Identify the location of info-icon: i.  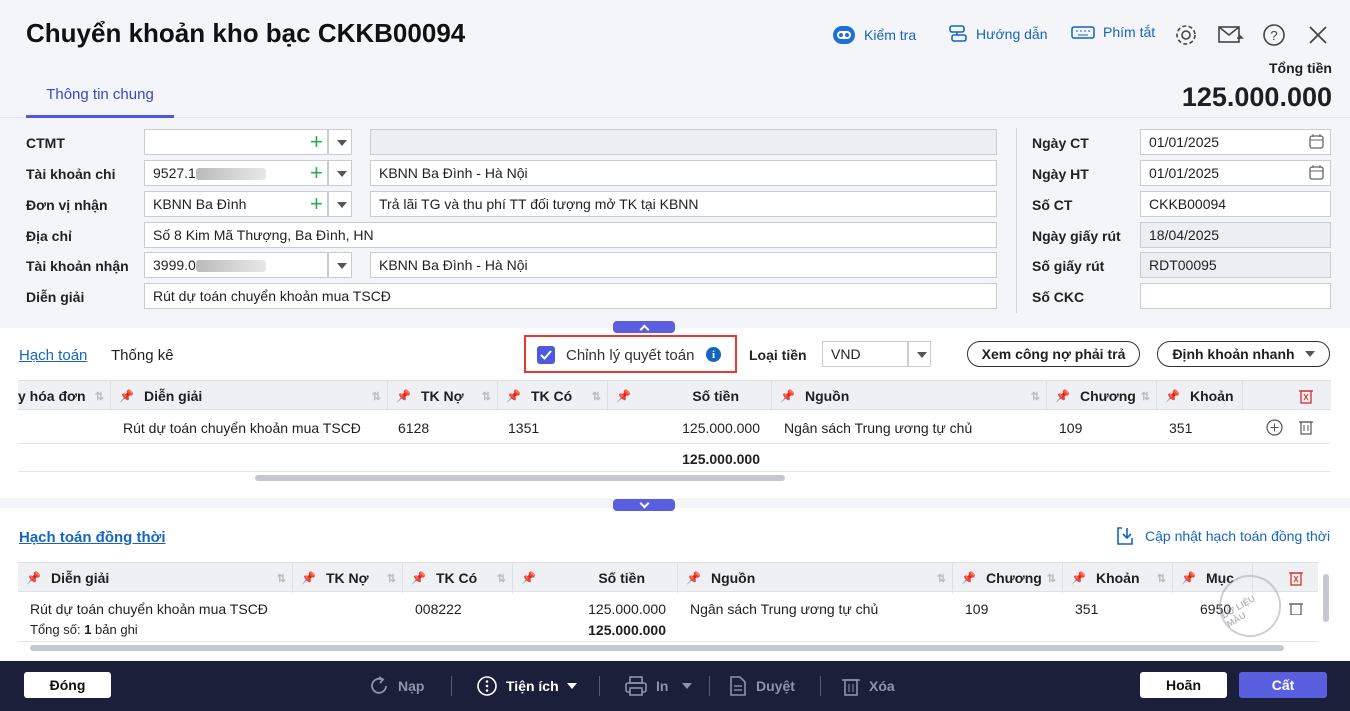
(713, 354).